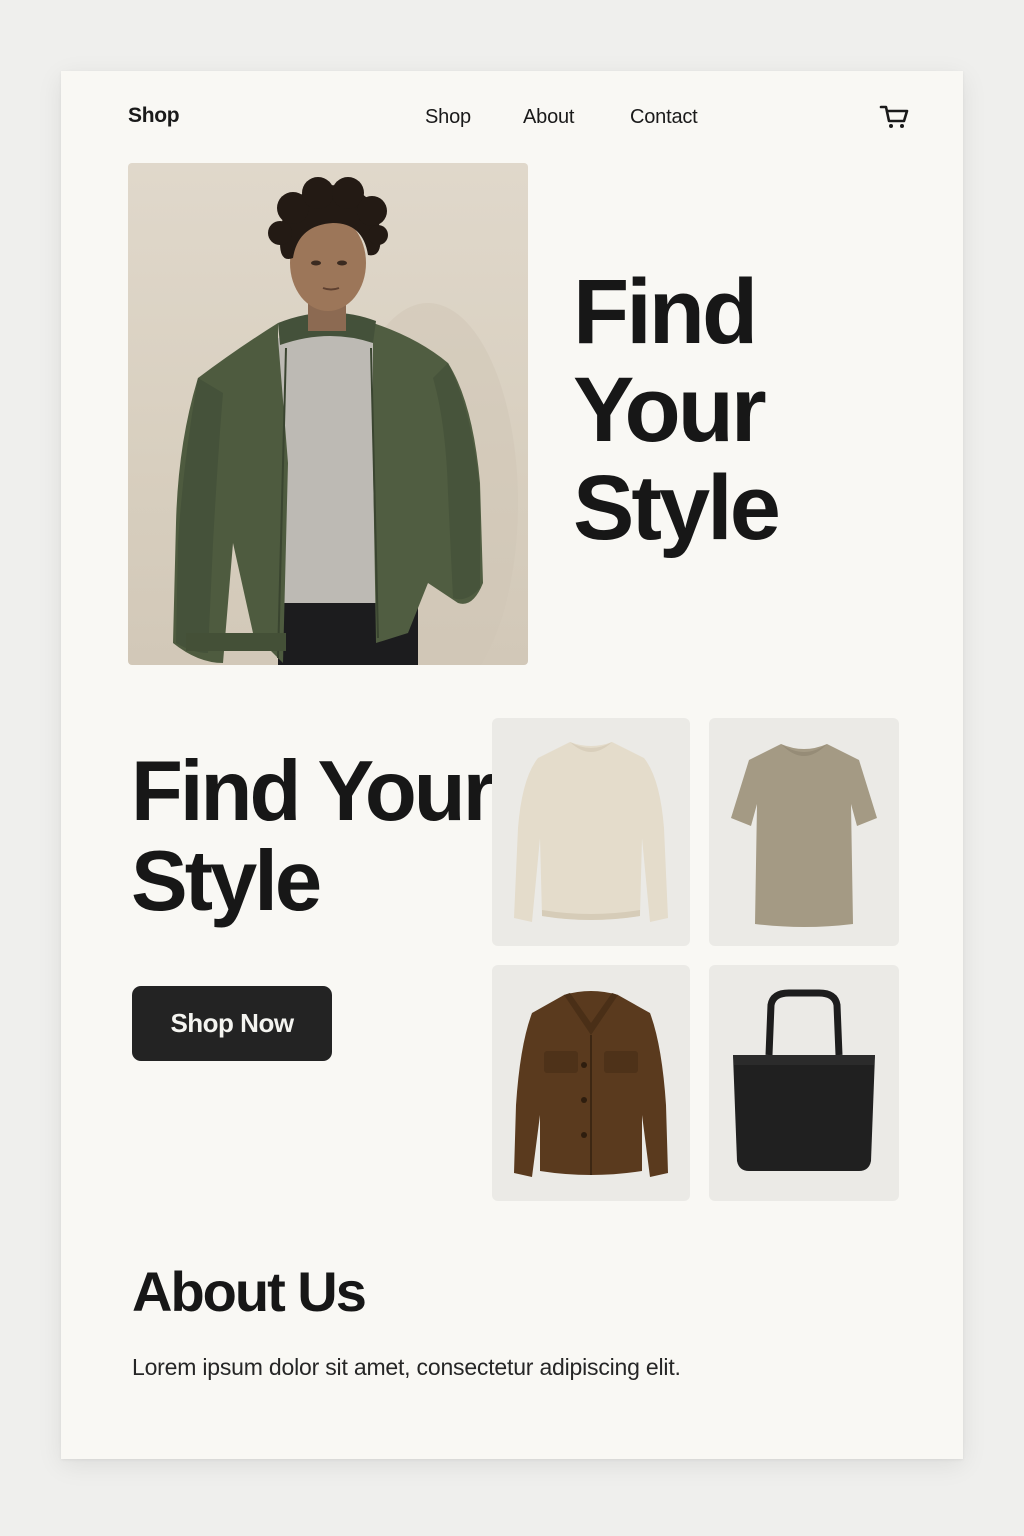  Describe the element at coordinates (670, 410) in the screenshot. I see `hero-title-line: Your` at that location.